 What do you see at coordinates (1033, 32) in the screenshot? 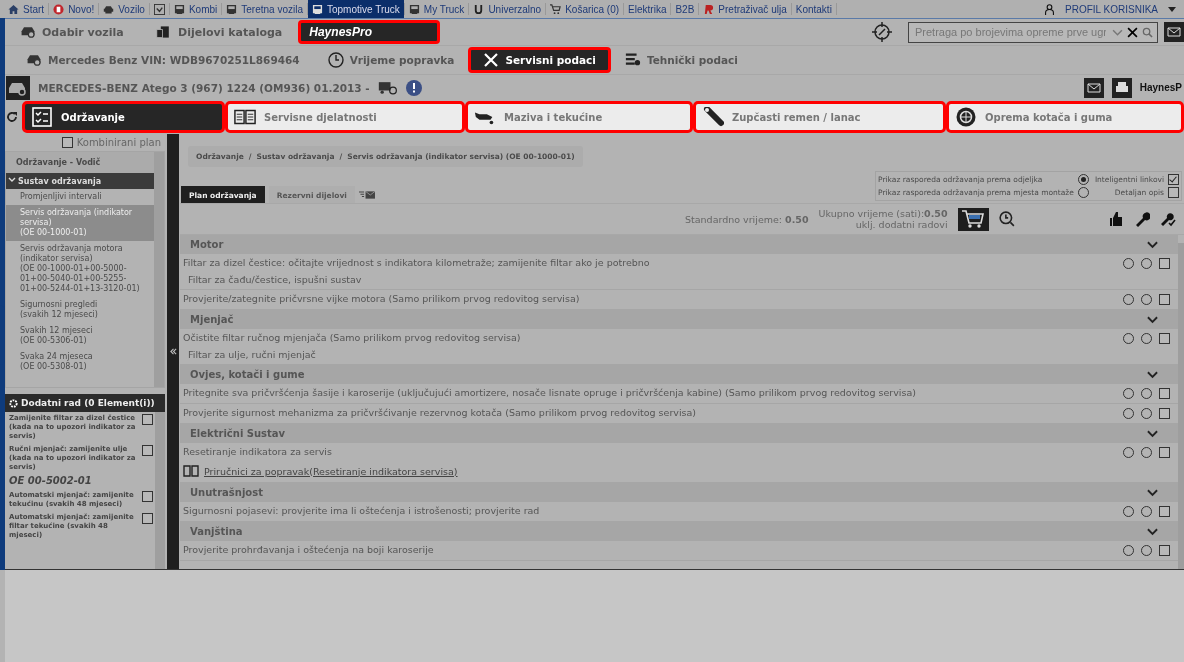
I see `search-field: Pretraga po brojevima opreme prve ugr` at bounding box center [1033, 32].